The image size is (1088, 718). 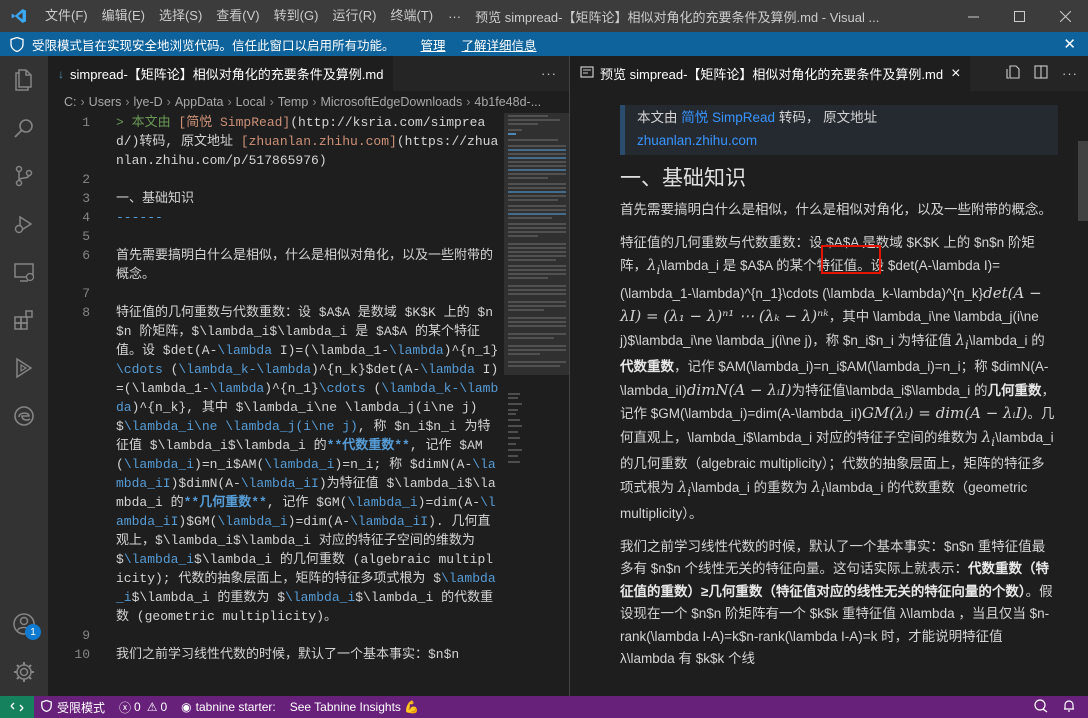 What do you see at coordinates (307, 502) in the screenshot?
I see `code-token: , 记作 $GM(` at bounding box center [307, 502].